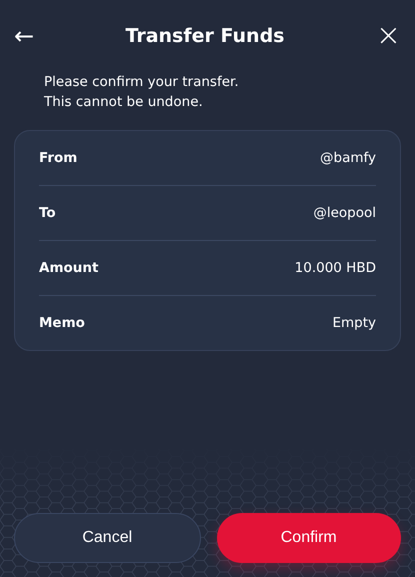 The width and height of the screenshot is (415, 577). I want to click on cancel-button: Cancel, so click(107, 538).